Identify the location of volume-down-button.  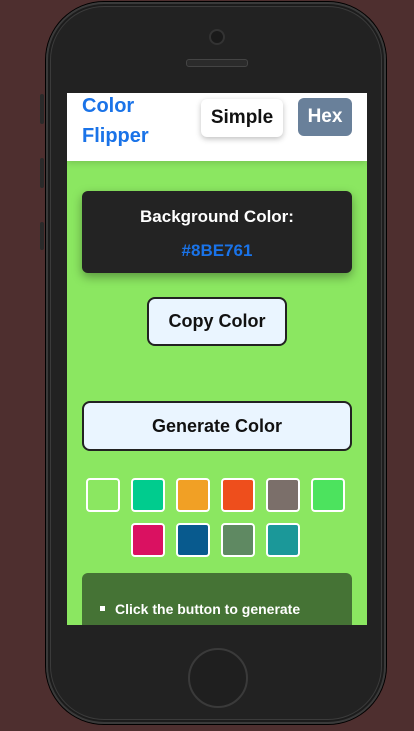
(42, 236).